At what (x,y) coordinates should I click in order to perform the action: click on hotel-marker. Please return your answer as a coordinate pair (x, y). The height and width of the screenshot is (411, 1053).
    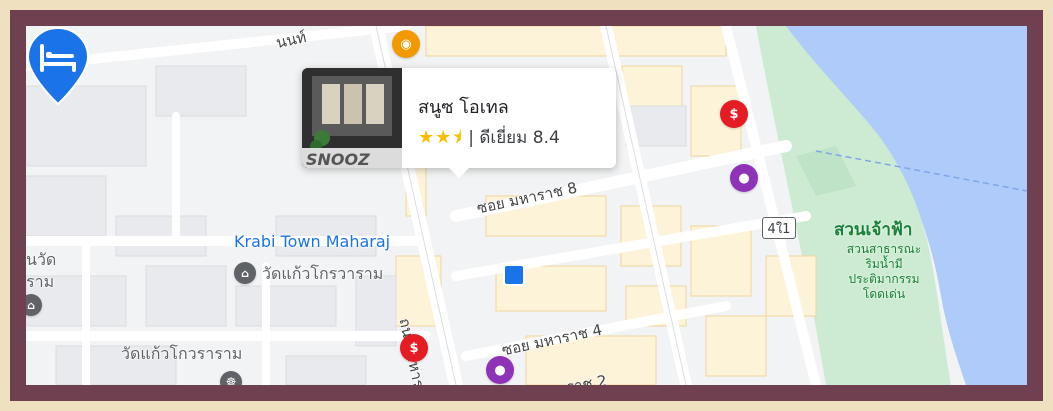
    Looking at the image, I should click on (58, 66).